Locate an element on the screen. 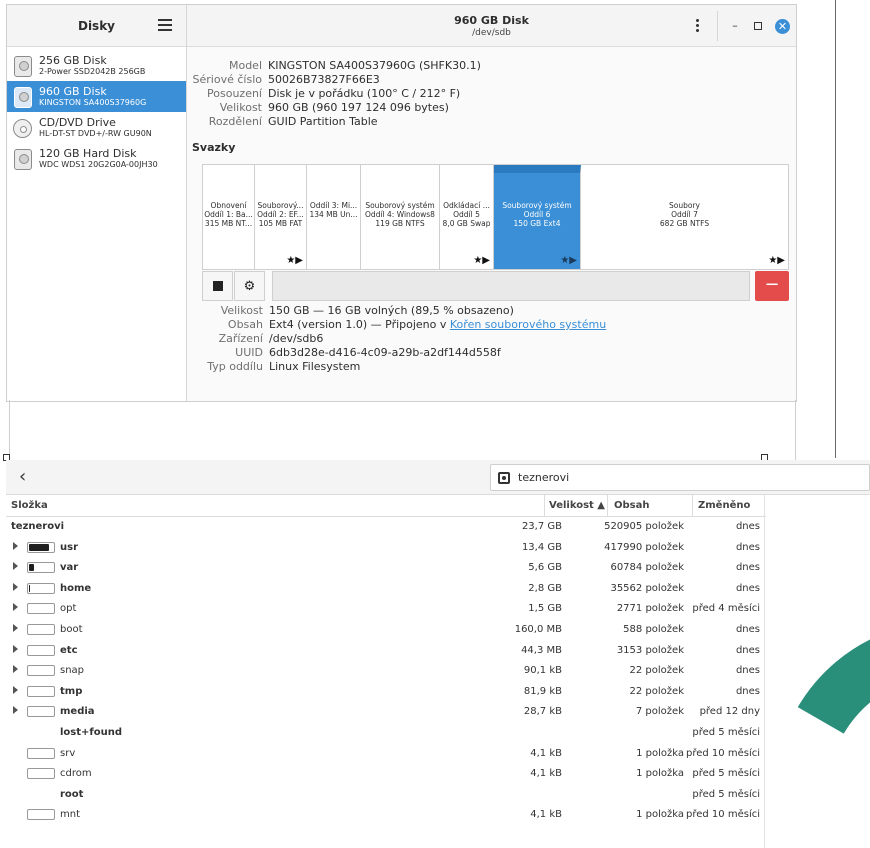  pane-divider is located at coordinates (764, 671).